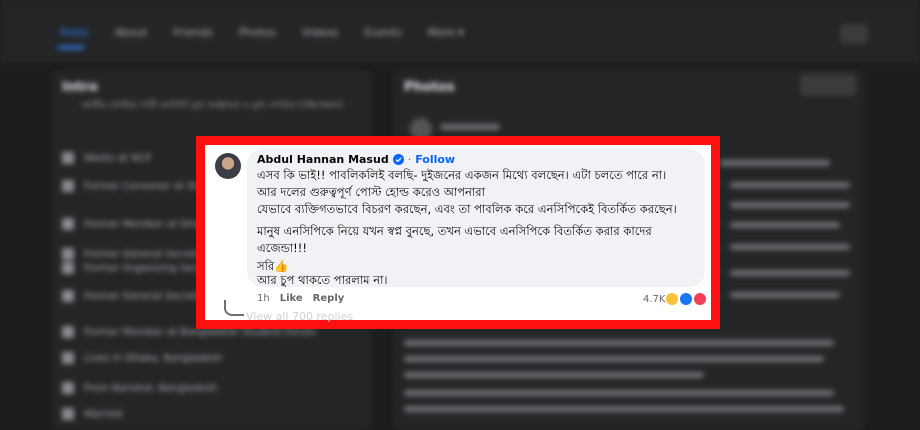  What do you see at coordinates (139, 388) in the screenshot?
I see `intro-item: From Barishal, Bangladesh` at bounding box center [139, 388].